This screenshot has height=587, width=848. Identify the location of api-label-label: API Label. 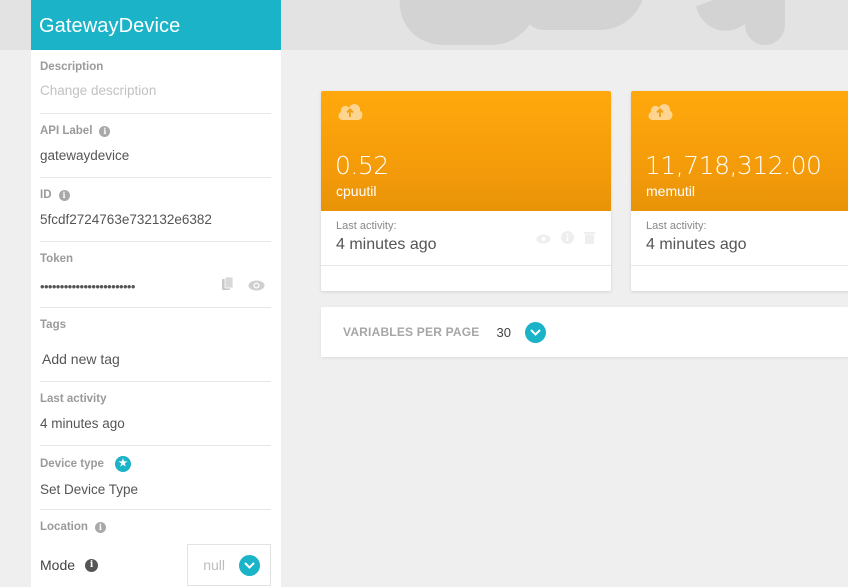
(66, 131).